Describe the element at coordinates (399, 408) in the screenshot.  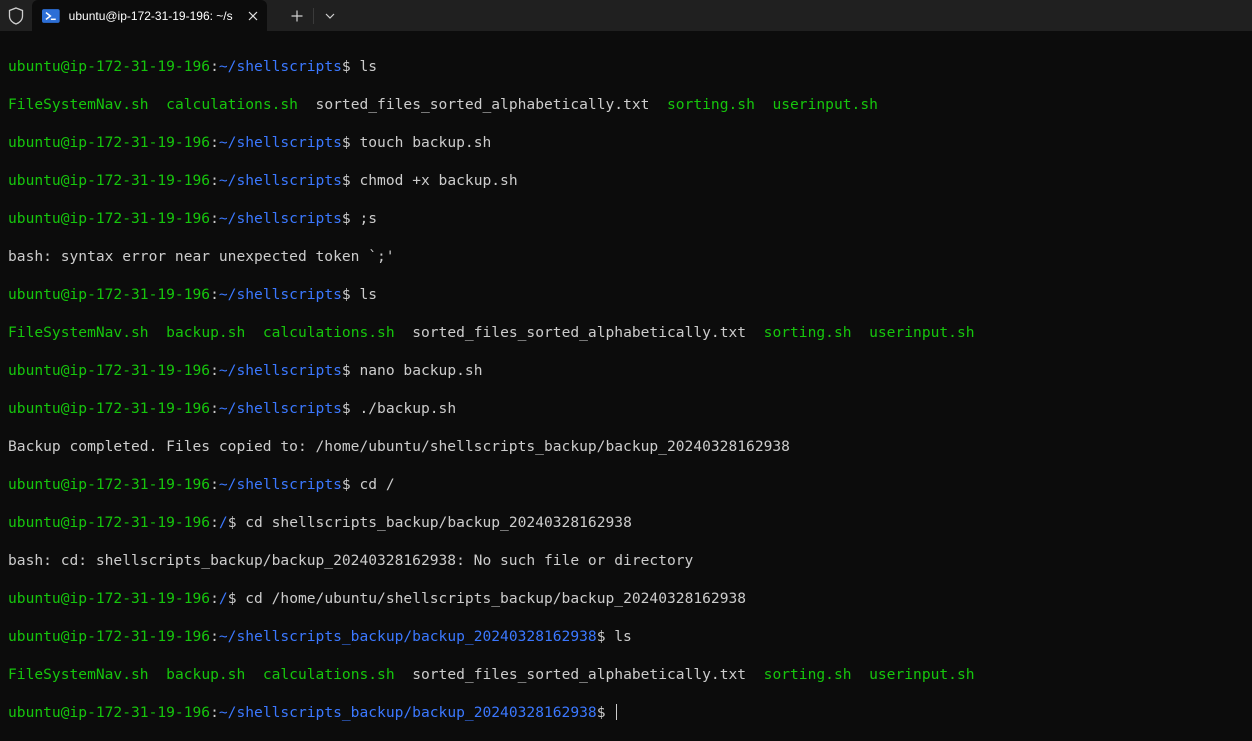
I see `command-text: $ ./backup.sh` at that location.